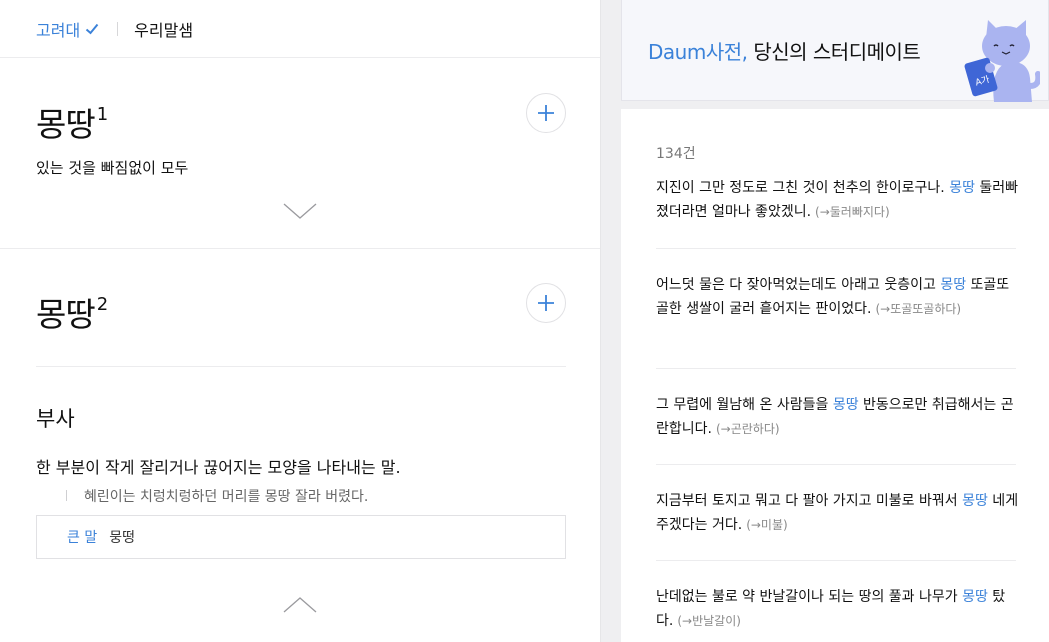 Image resolution: width=1049 pixels, height=642 pixels. What do you see at coordinates (803, 188) in the screenshot?
I see `sentence-text: 지진이 그만 정도로 그친 것이 천추의 한이로구나.` at bounding box center [803, 188].